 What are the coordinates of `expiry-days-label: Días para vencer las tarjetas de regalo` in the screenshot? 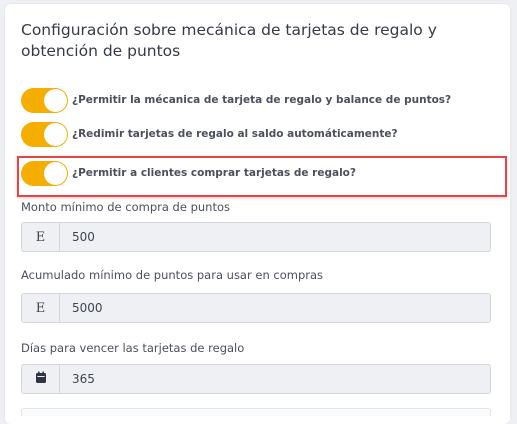 It's located at (133, 348).